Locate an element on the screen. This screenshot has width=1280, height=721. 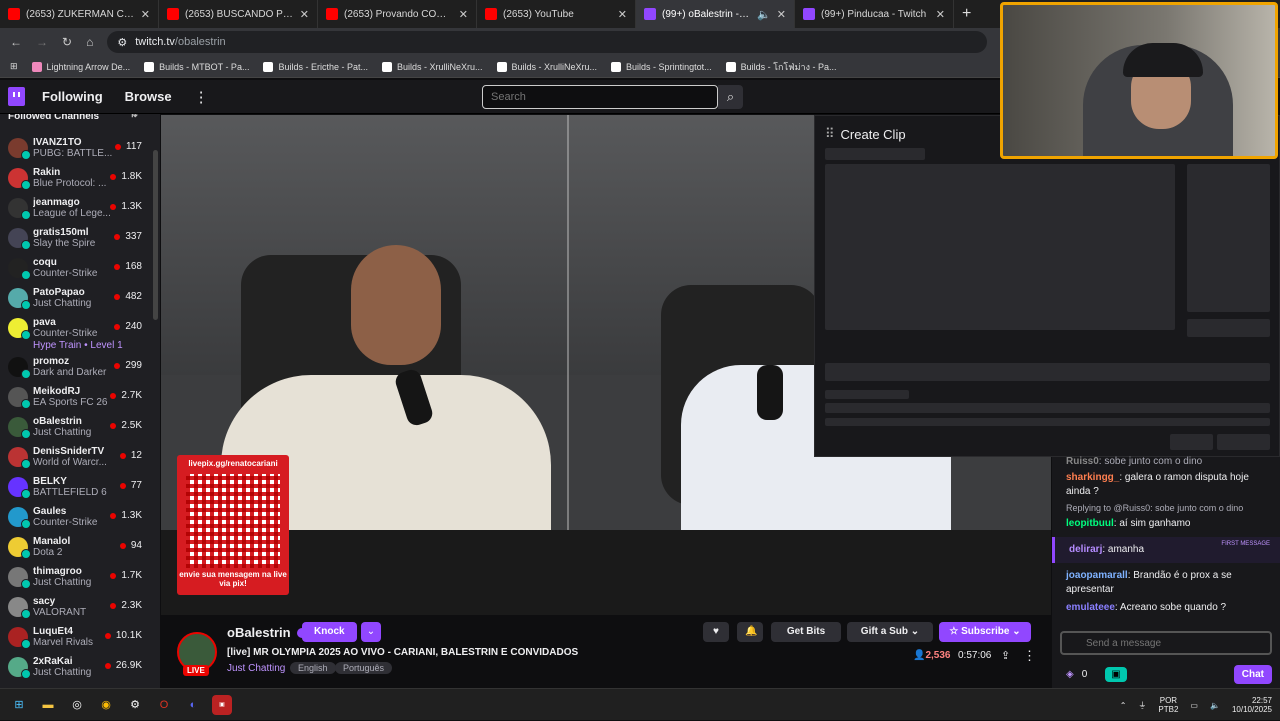
site-info-icon: ⚙ is located at coordinates (122, 42).